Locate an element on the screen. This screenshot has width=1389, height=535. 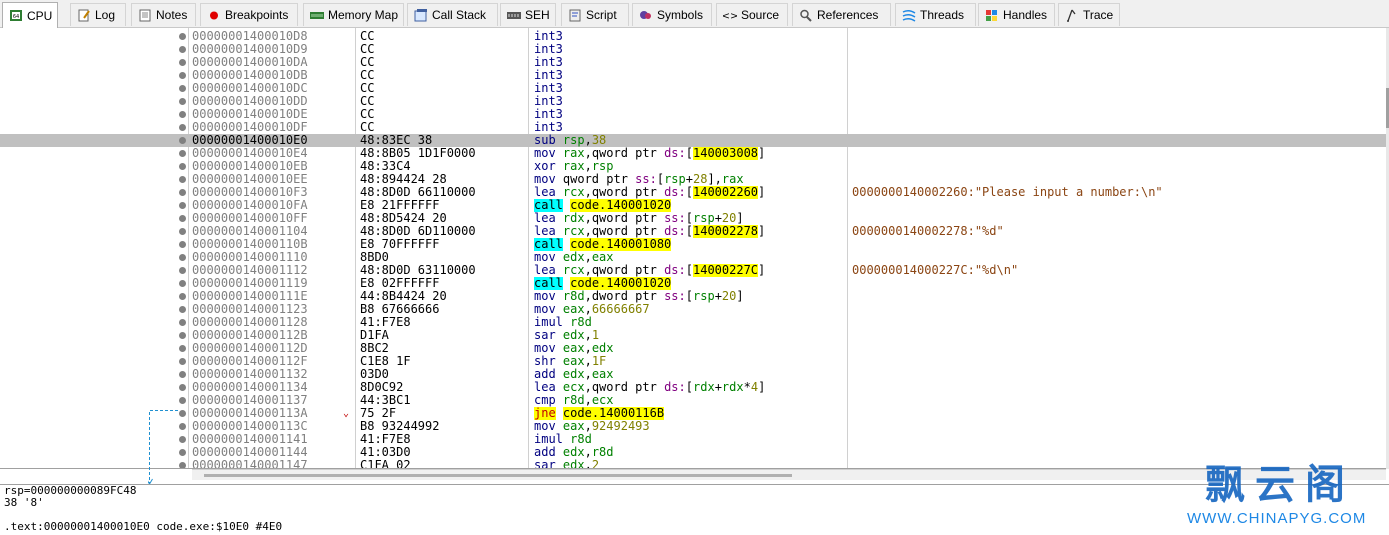
instruction-token: 1 is located at coordinates (595, 335).